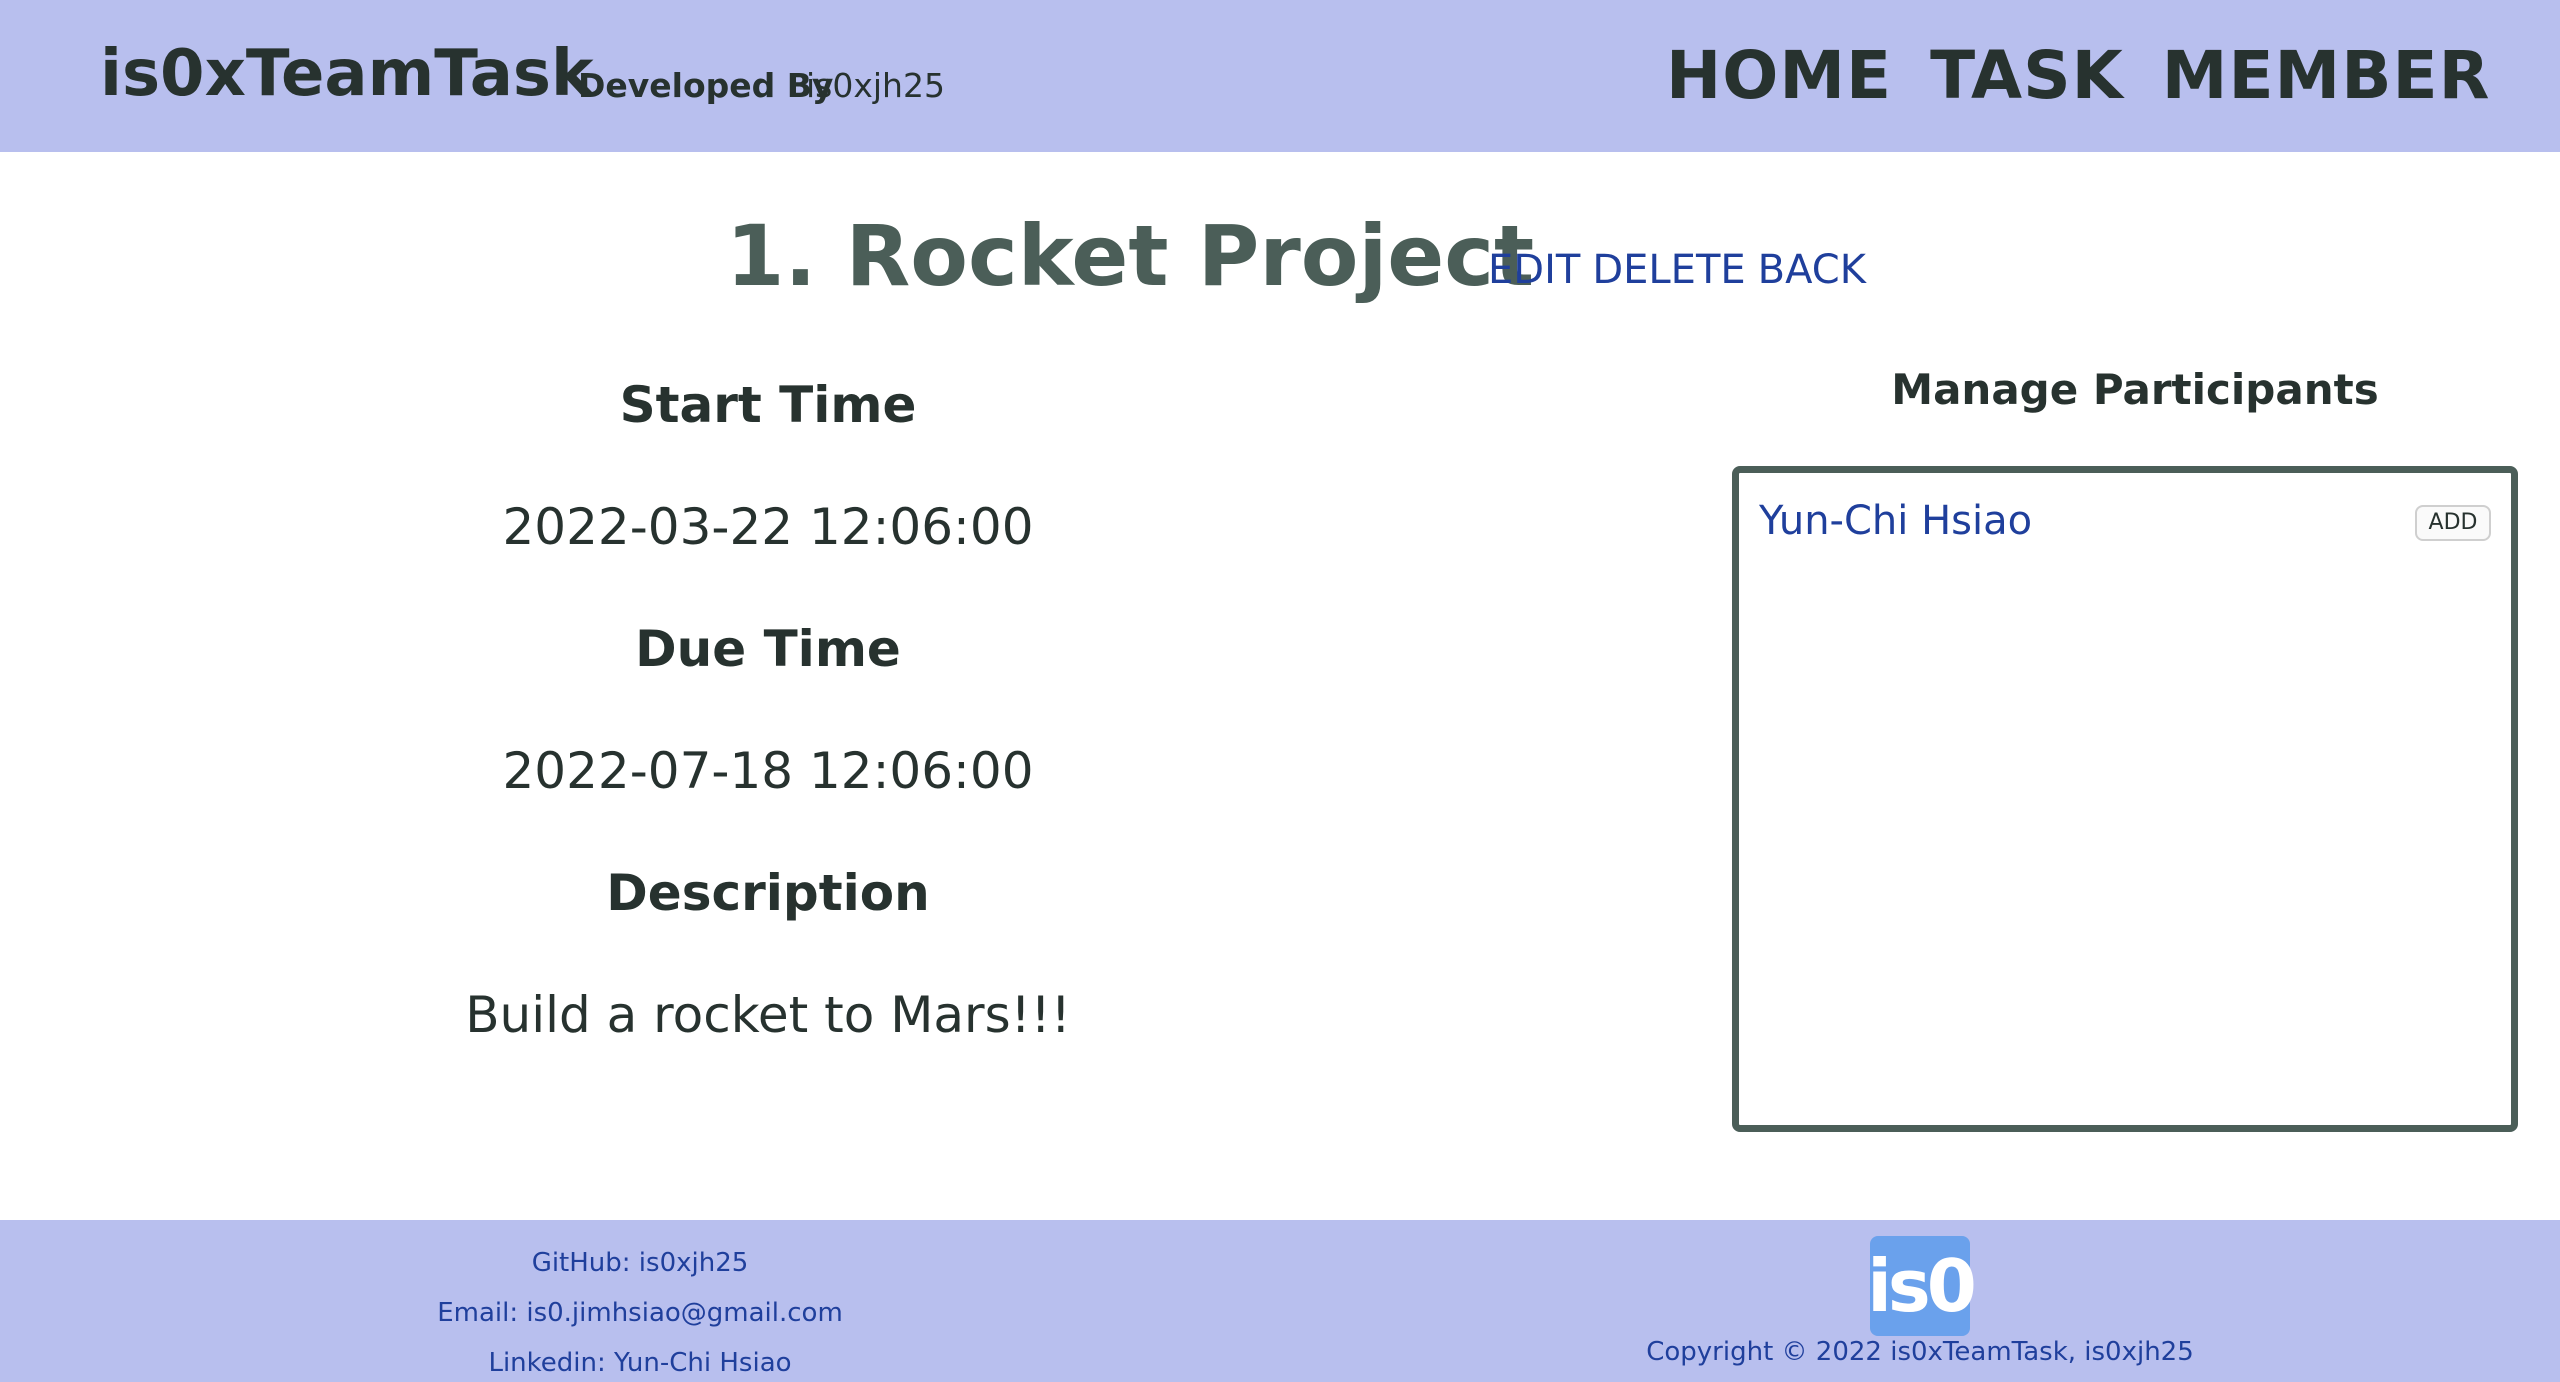 This screenshot has width=2560, height=1382. What do you see at coordinates (1130, 256) in the screenshot?
I see `task-title: 1. Rocket Project` at bounding box center [1130, 256].